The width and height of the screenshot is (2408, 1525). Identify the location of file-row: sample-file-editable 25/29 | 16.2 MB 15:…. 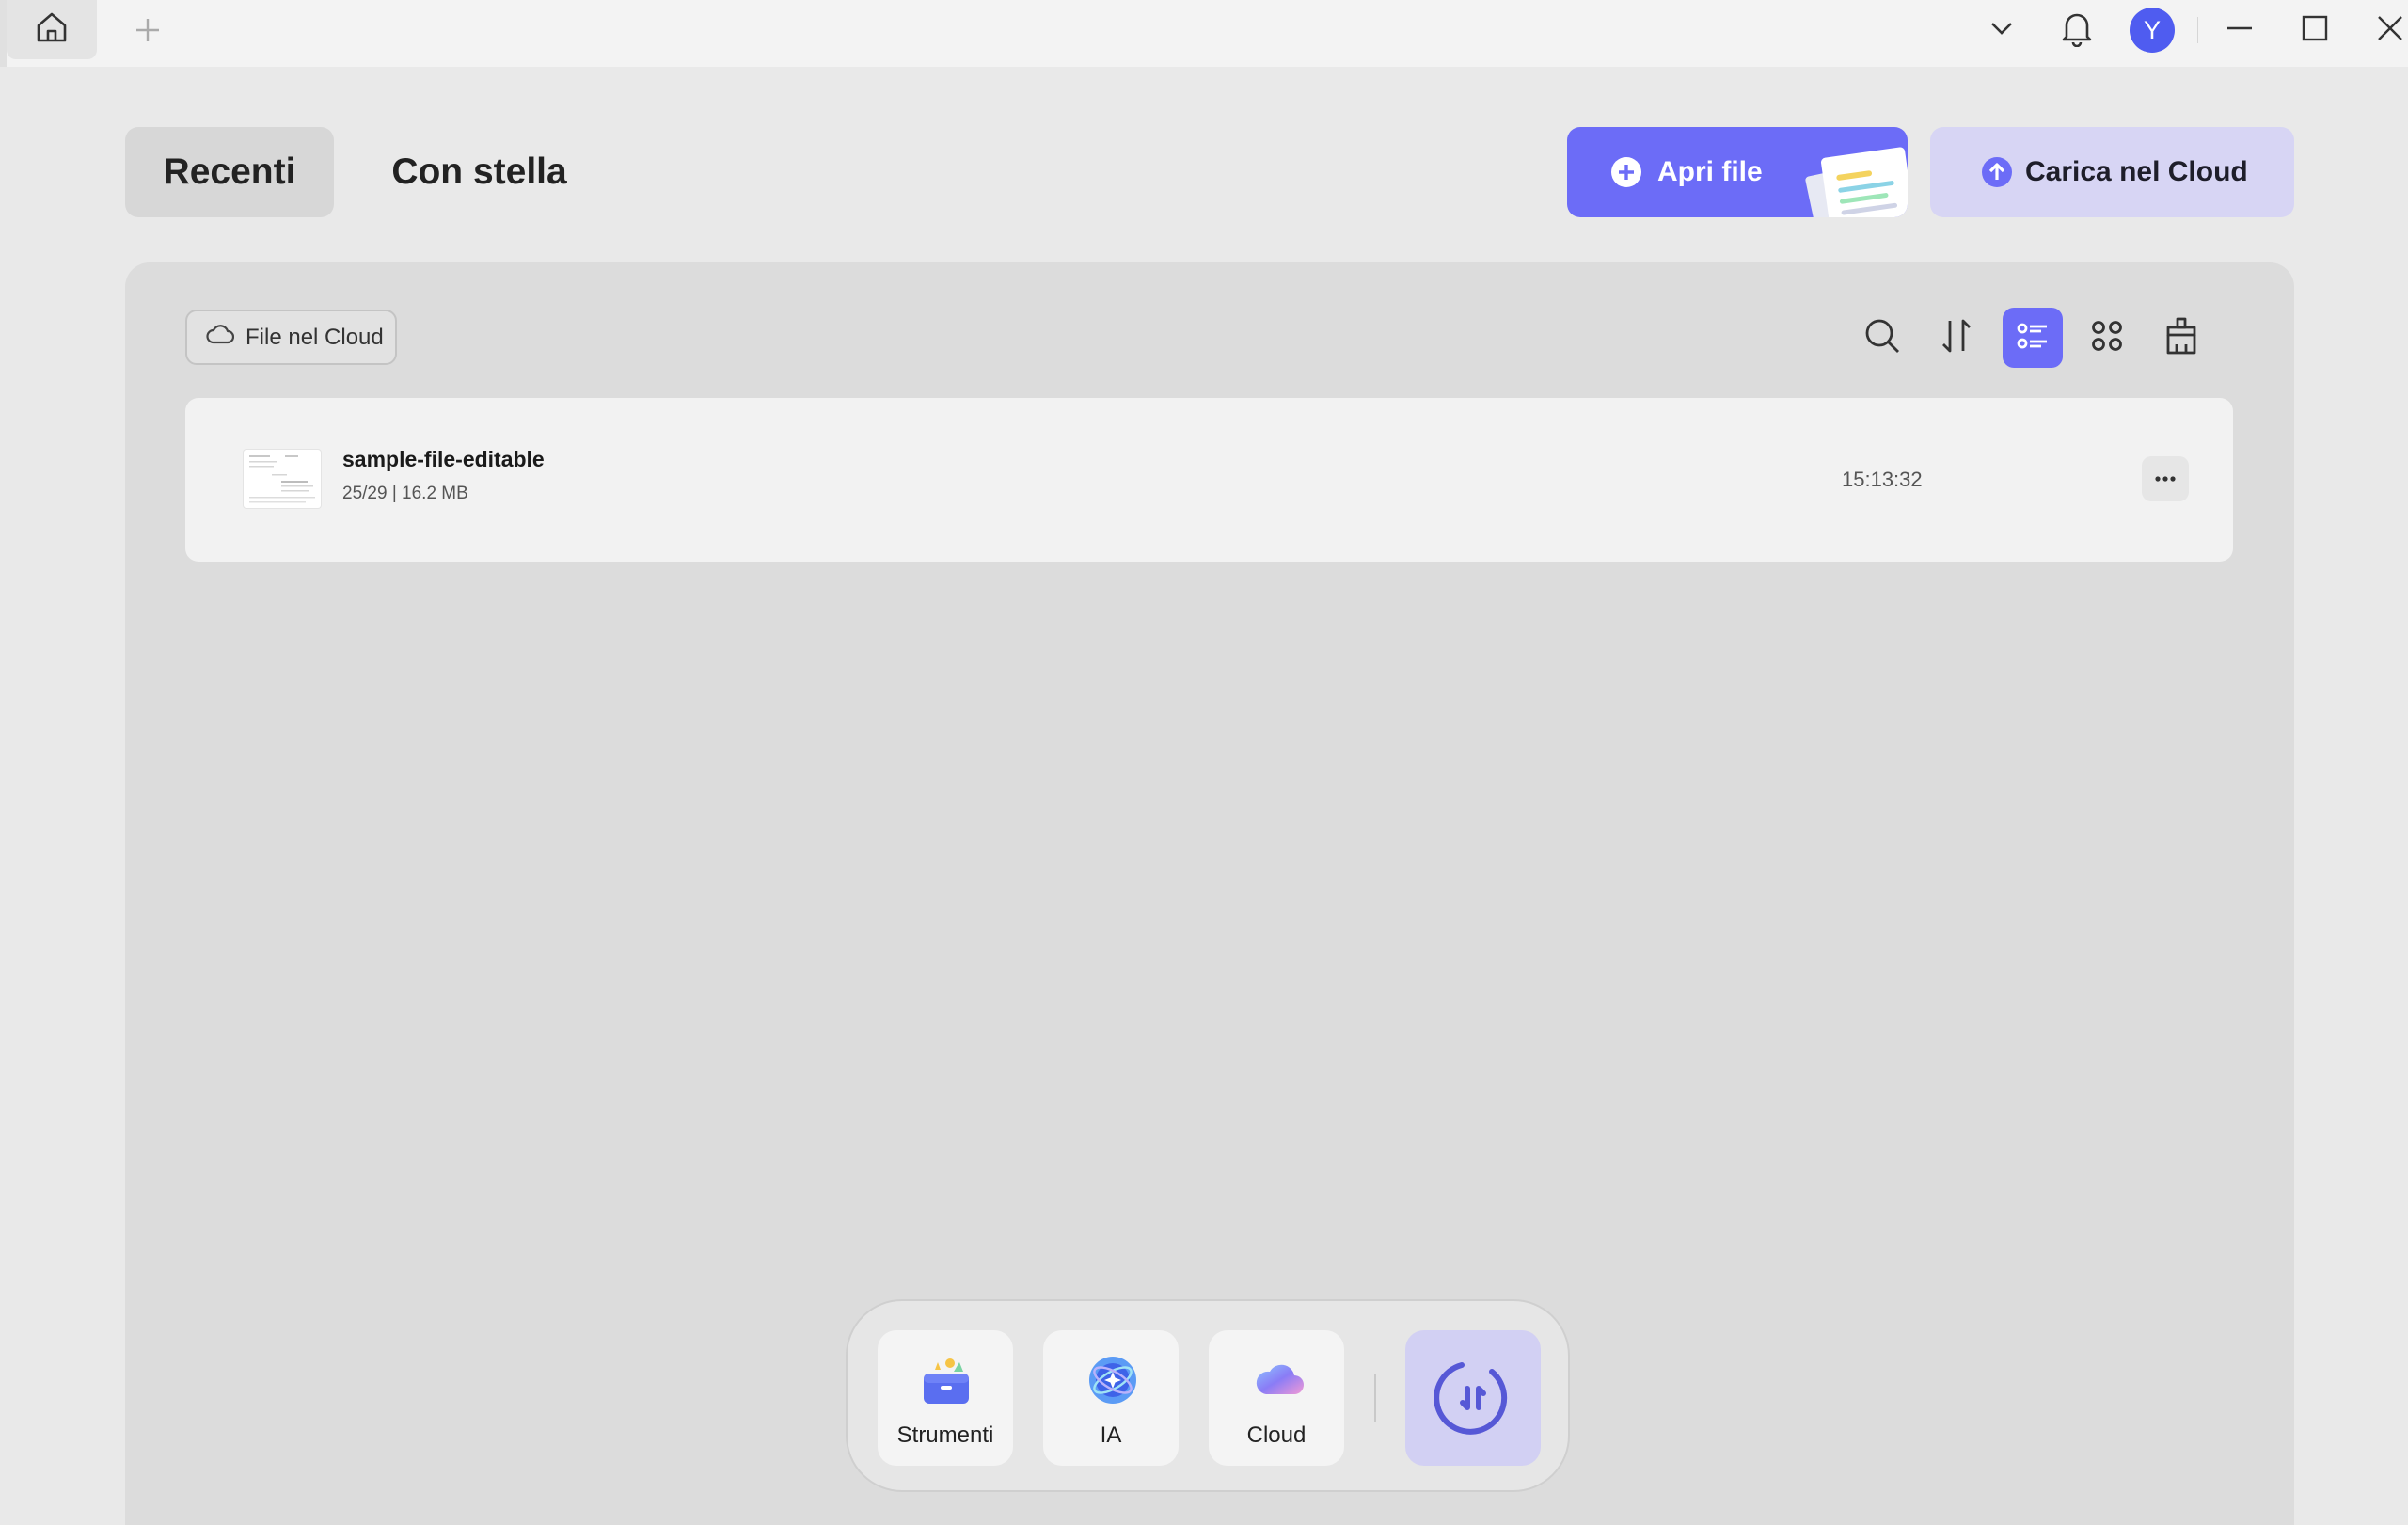
(1209, 480).